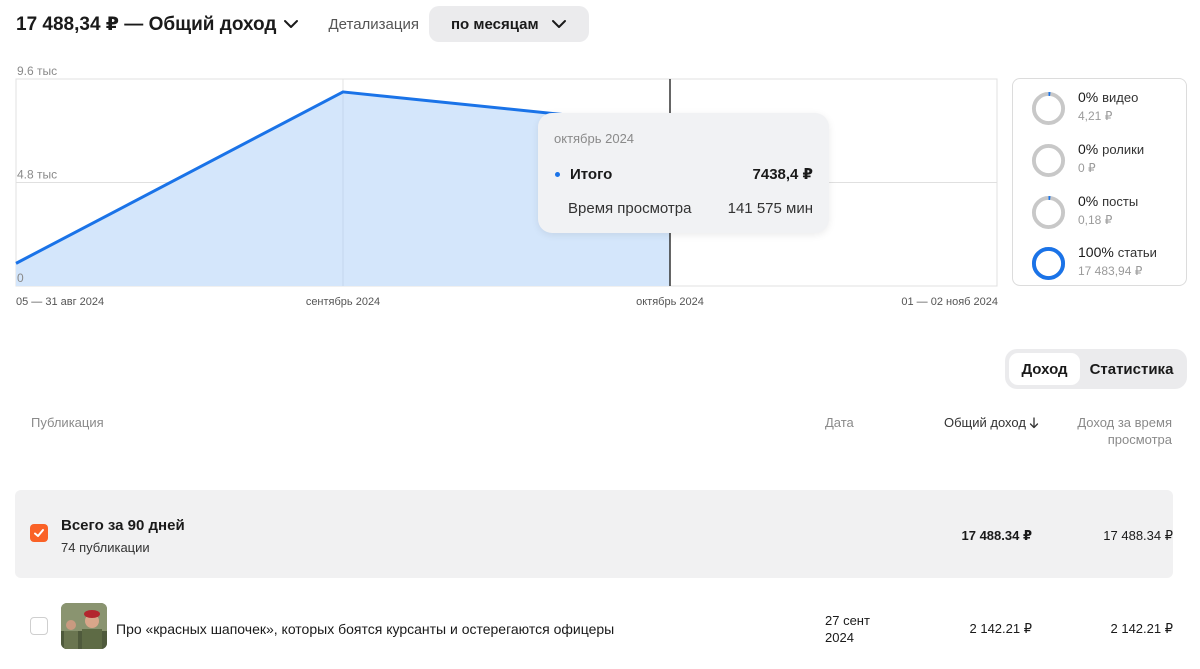 The image size is (1200, 669). Describe the element at coordinates (67, 422) in the screenshot. I see `column-header-publication: Публикация` at that location.